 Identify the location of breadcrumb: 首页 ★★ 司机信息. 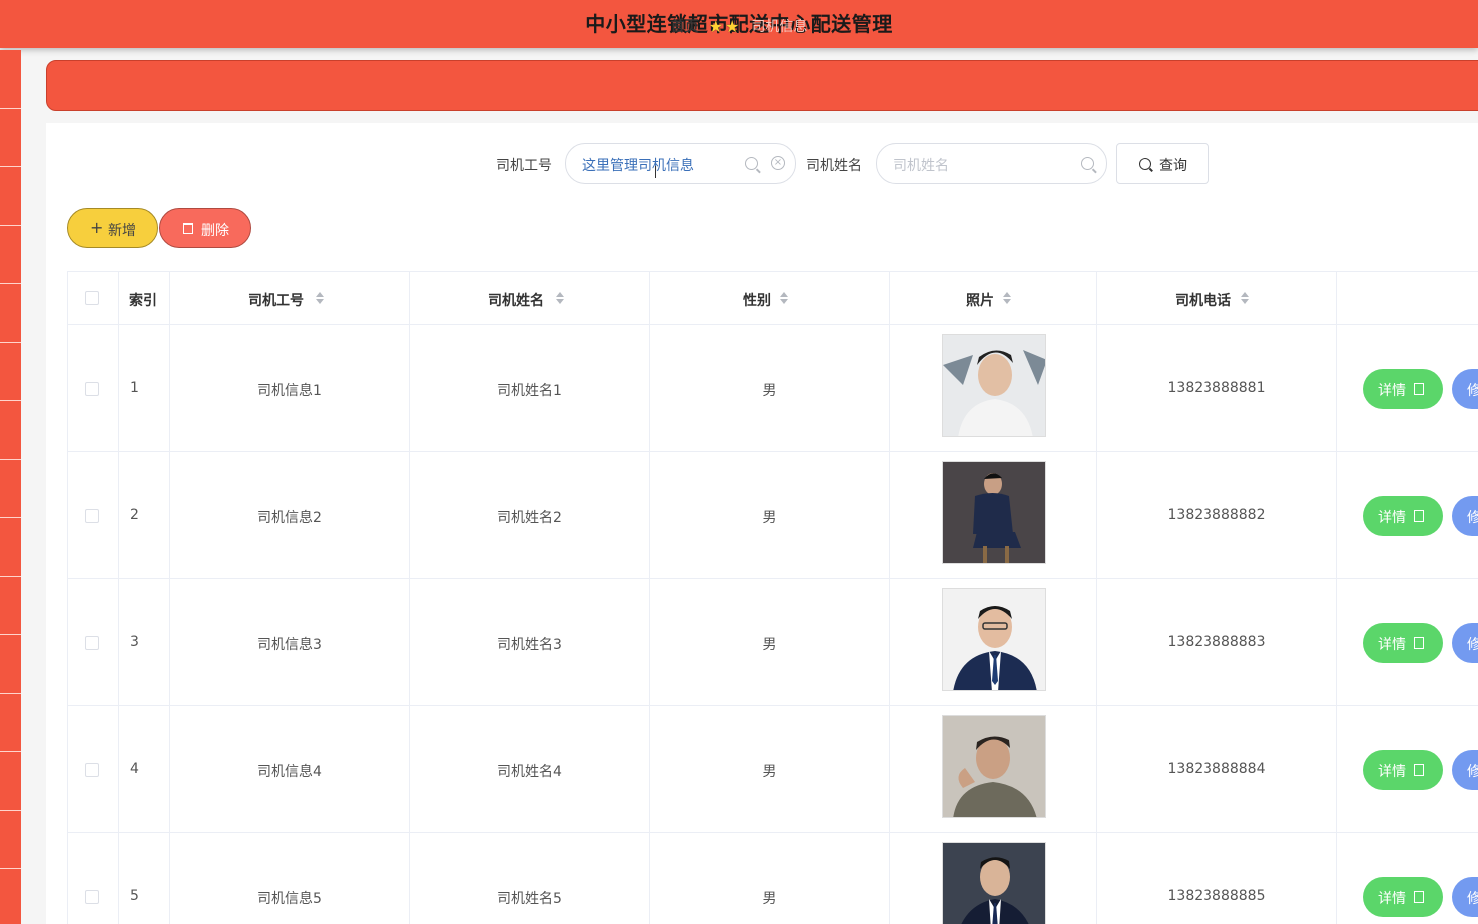
(739, 26).